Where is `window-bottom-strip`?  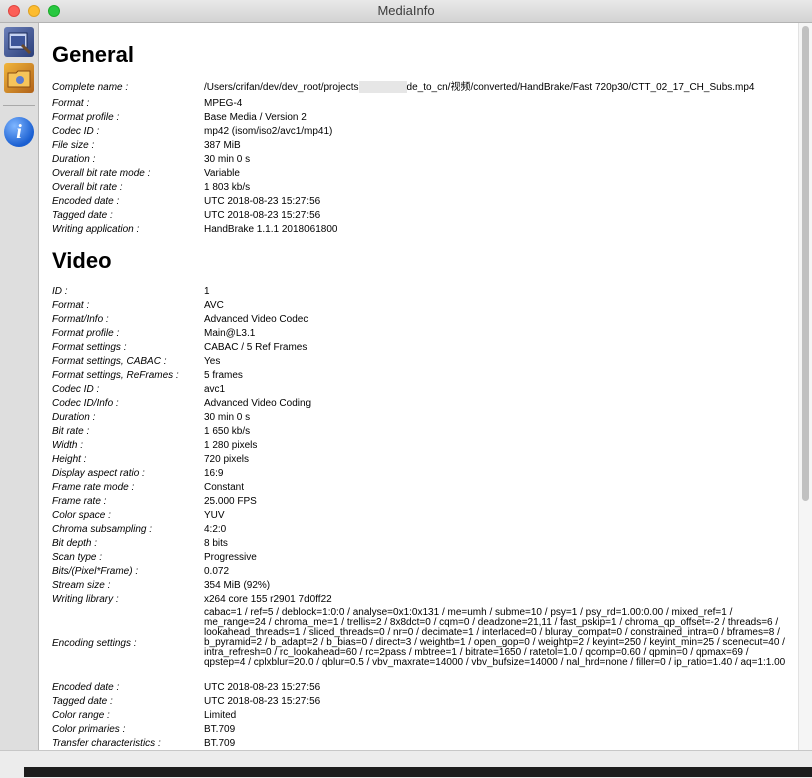 window-bottom-strip is located at coordinates (418, 772).